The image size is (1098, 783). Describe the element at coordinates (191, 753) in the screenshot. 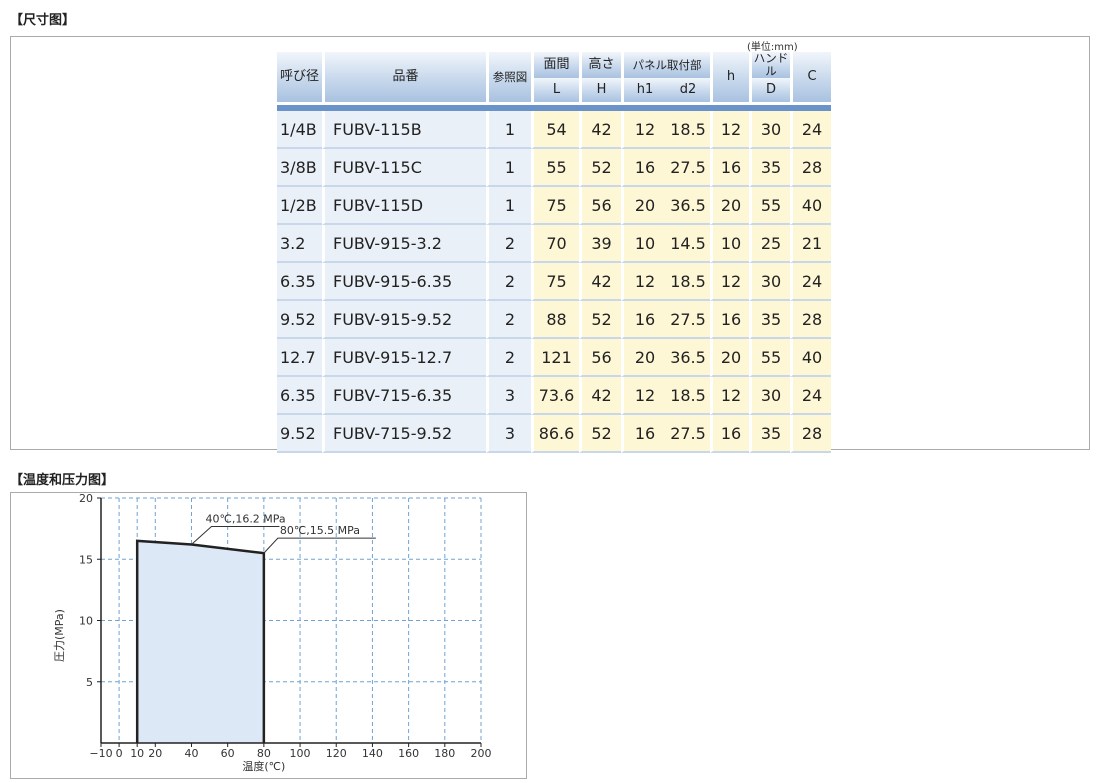

I see `x-tick-label: 40` at that location.